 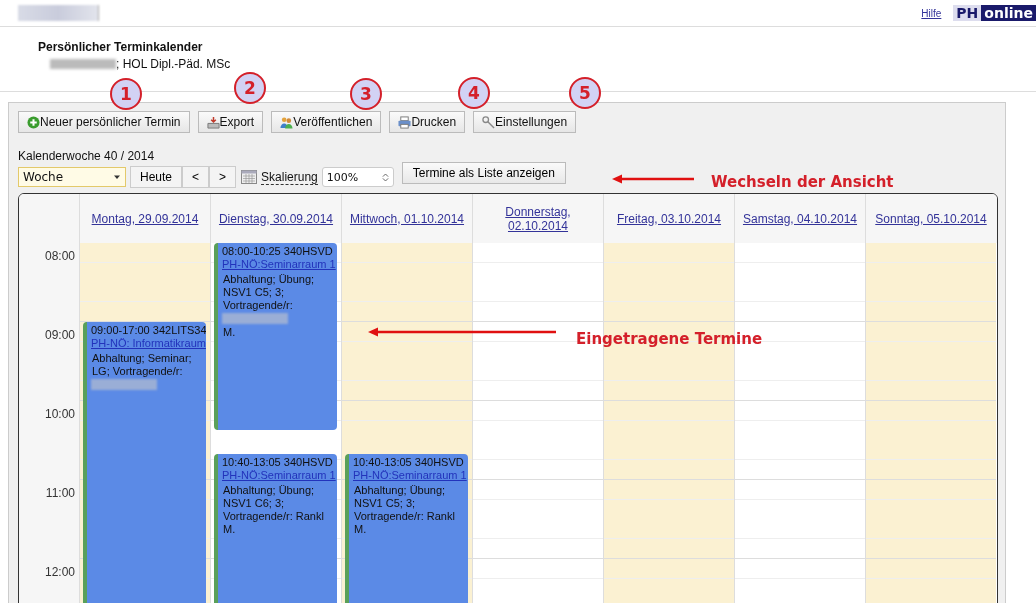 I want to click on toolbar-button: Export, so click(x=230, y=122).